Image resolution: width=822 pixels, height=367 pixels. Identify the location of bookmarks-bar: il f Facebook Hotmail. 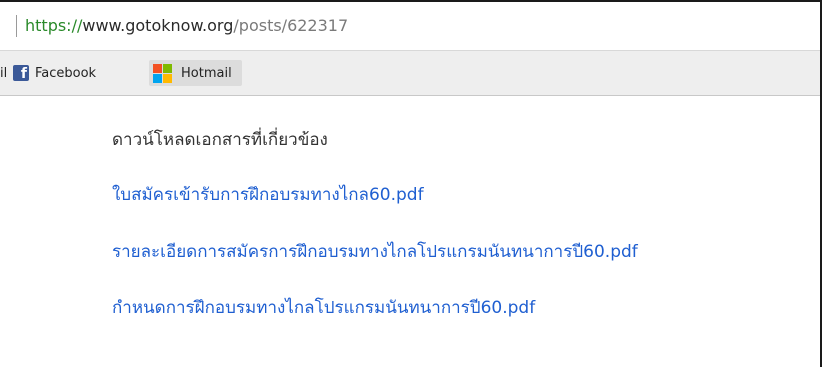
(410, 73).